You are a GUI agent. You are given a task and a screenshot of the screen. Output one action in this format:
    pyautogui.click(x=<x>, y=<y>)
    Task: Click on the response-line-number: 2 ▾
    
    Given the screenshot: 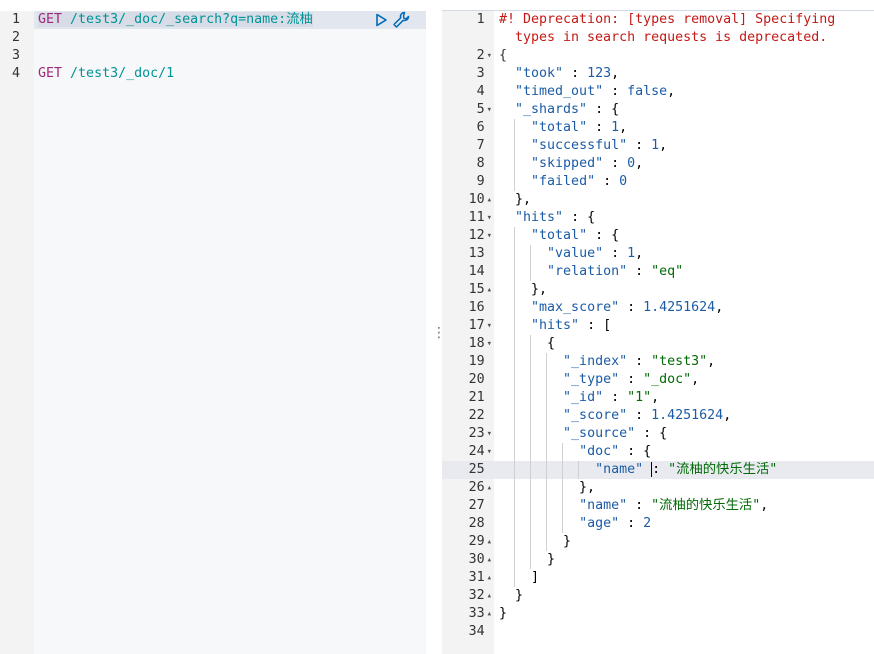 What is the action you would take?
    pyautogui.click(x=468, y=56)
    